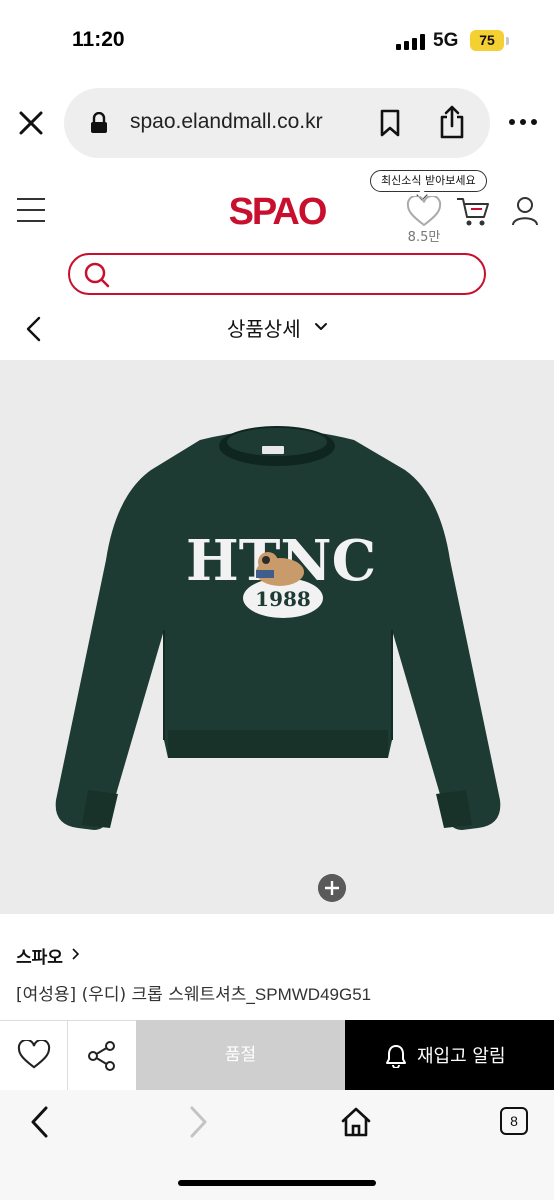 The width and height of the screenshot is (554, 1200). What do you see at coordinates (473, 212) in the screenshot?
I see `cart-icon` at bounding box center [473, 212].